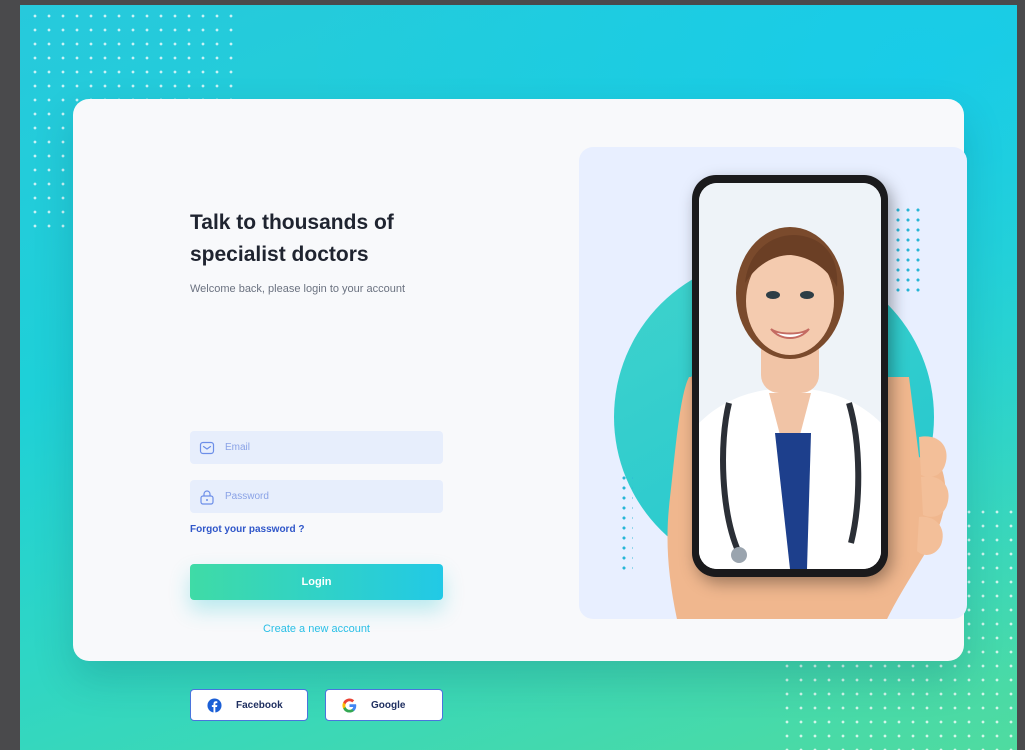 The height and width of the screenshot is (750, 1025). What do you see at coordinates (325, 496) in the screenshot?
I see `password-input` at bounding box center [325, 496].